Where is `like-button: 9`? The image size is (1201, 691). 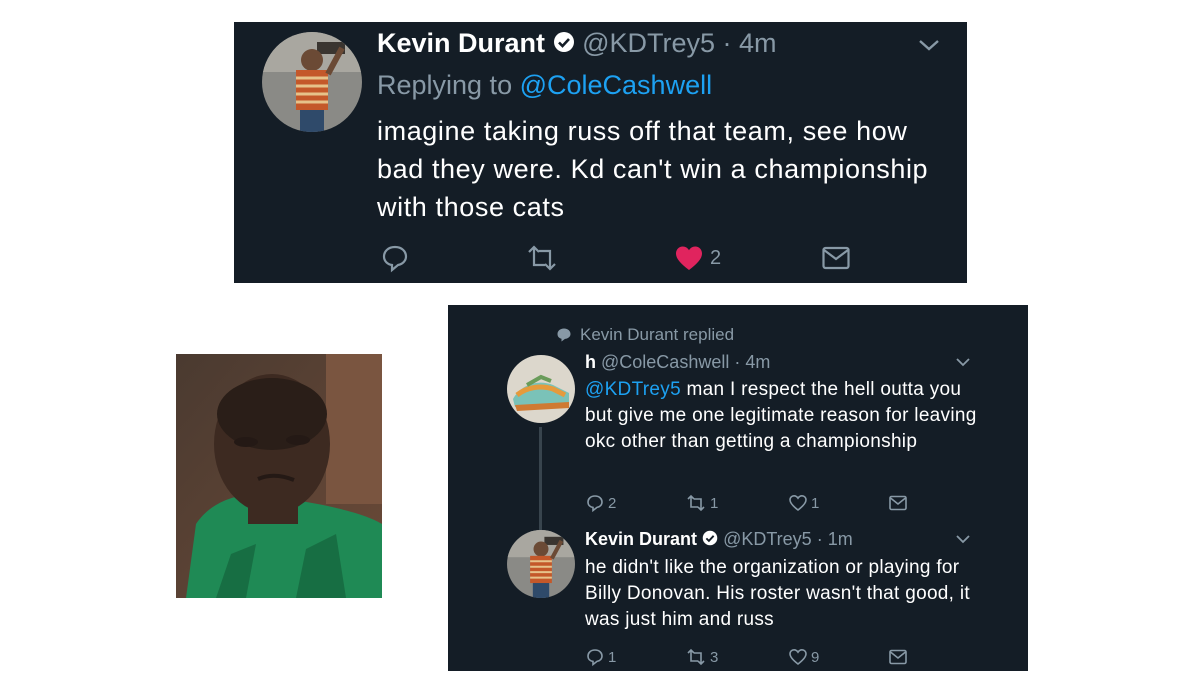 like-button: 9 is located at coordinates (803, 657).